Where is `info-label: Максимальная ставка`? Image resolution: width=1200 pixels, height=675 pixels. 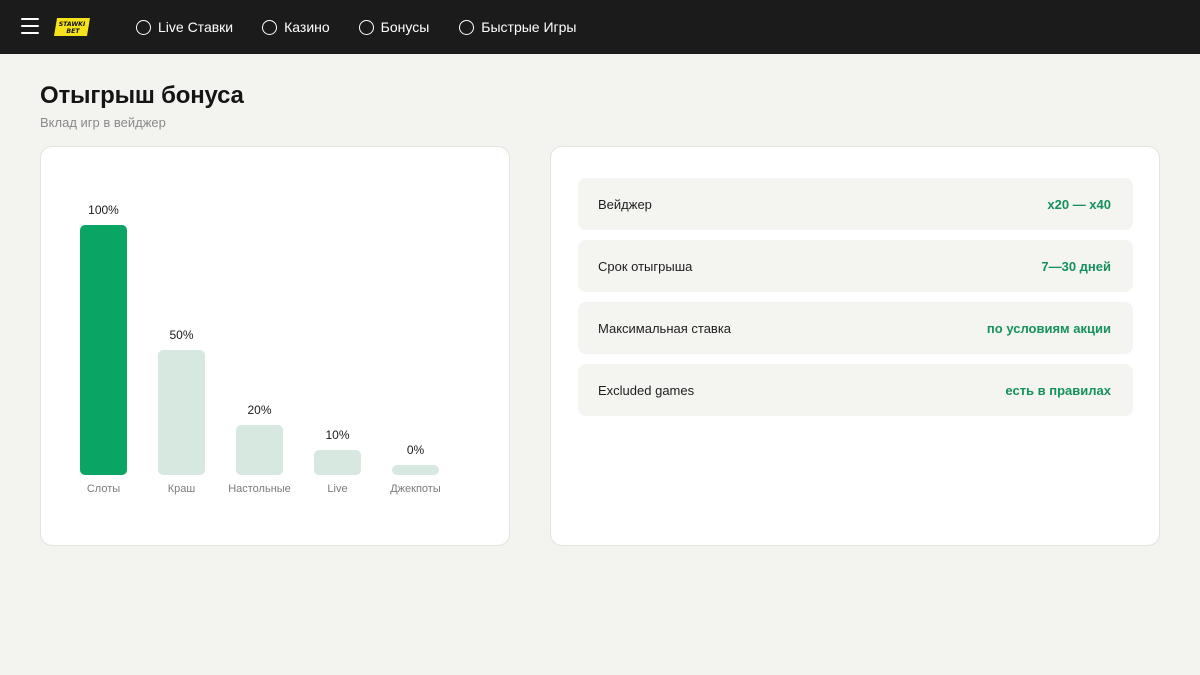
info-label: Максимальная ставка is located at coordinates (665, 328).